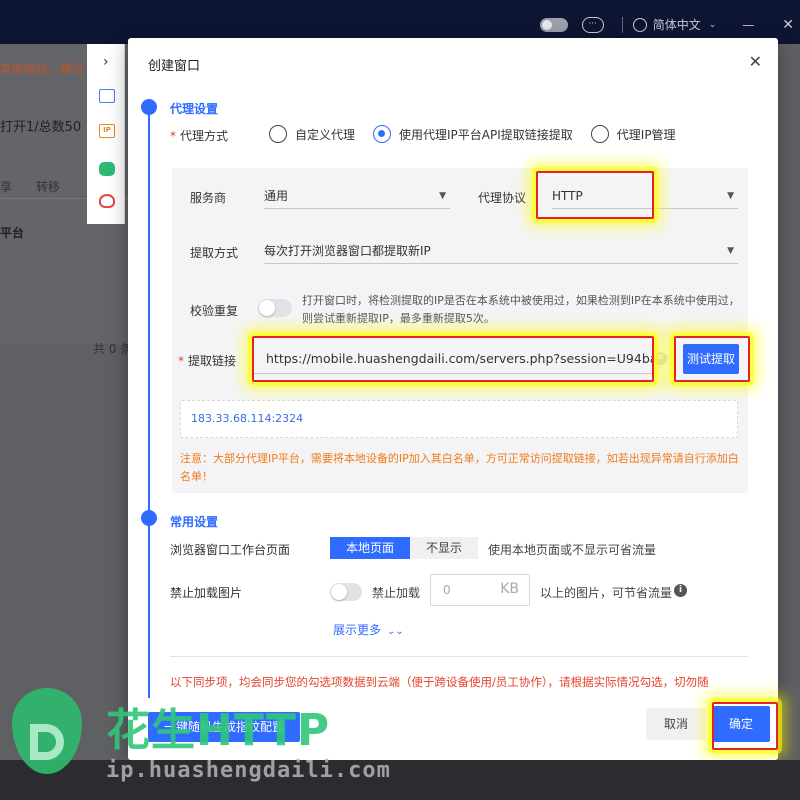  What do you see at coordinates (660, 358) in the screenshot?
I see `clear-icon: ✕` at bounding box center [660, 358].